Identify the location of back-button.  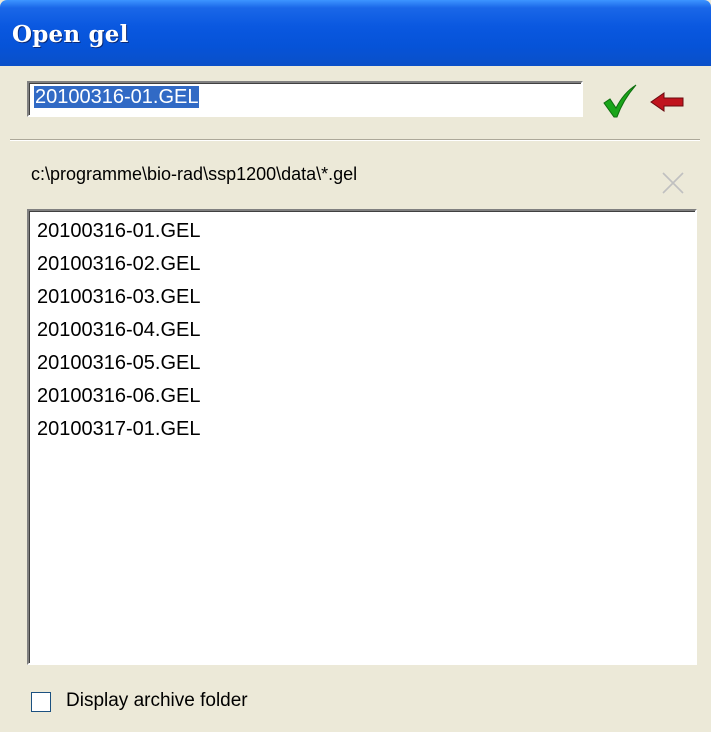
(668, 102).